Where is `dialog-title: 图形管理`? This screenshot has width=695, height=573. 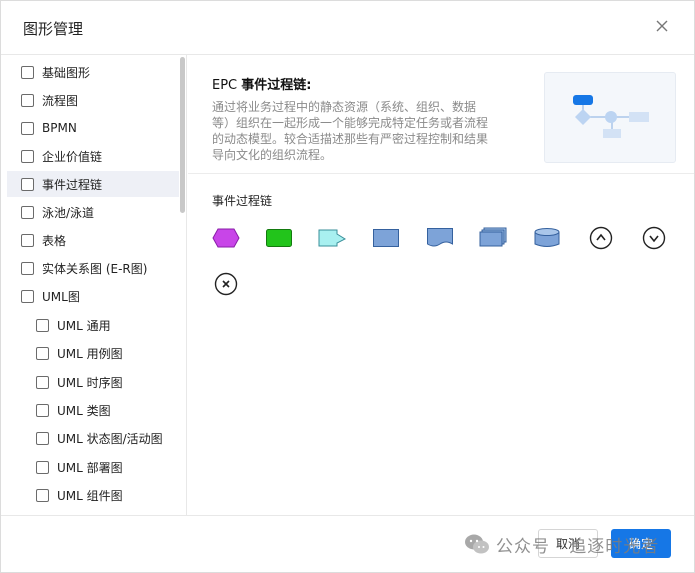 dialog-title: 图形管理 is located at coordinates (53, 29).